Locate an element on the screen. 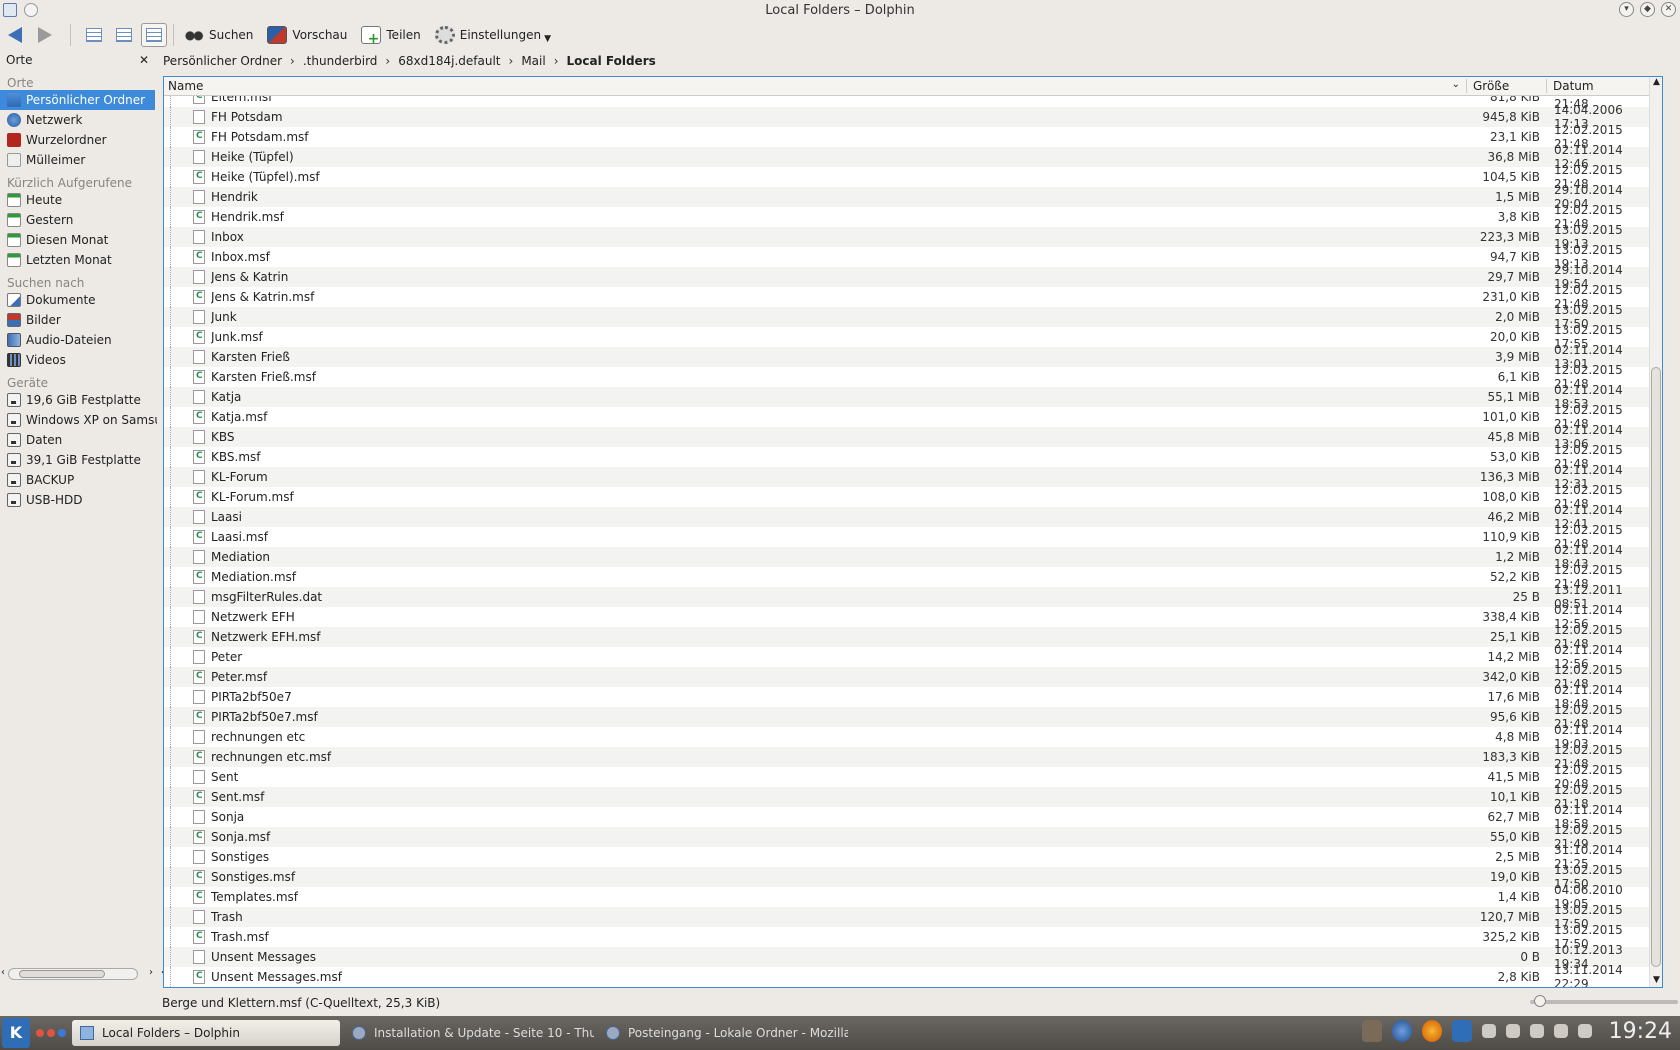 The image size is (1680, 1050). places-item: Gestern is located at coordinates (78, 220).